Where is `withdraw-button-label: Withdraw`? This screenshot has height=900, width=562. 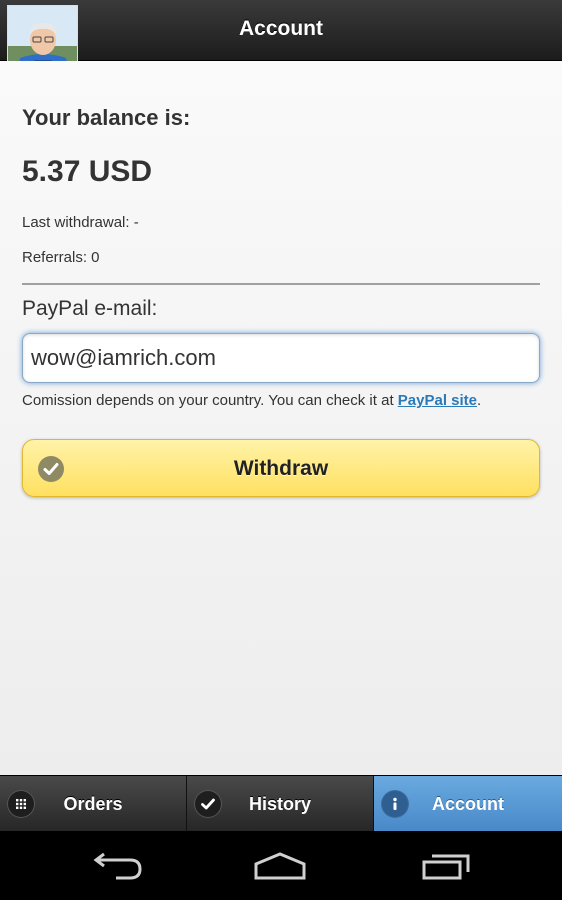 withdraw-button-label: Withdraw is located at coordinates (281, 468).